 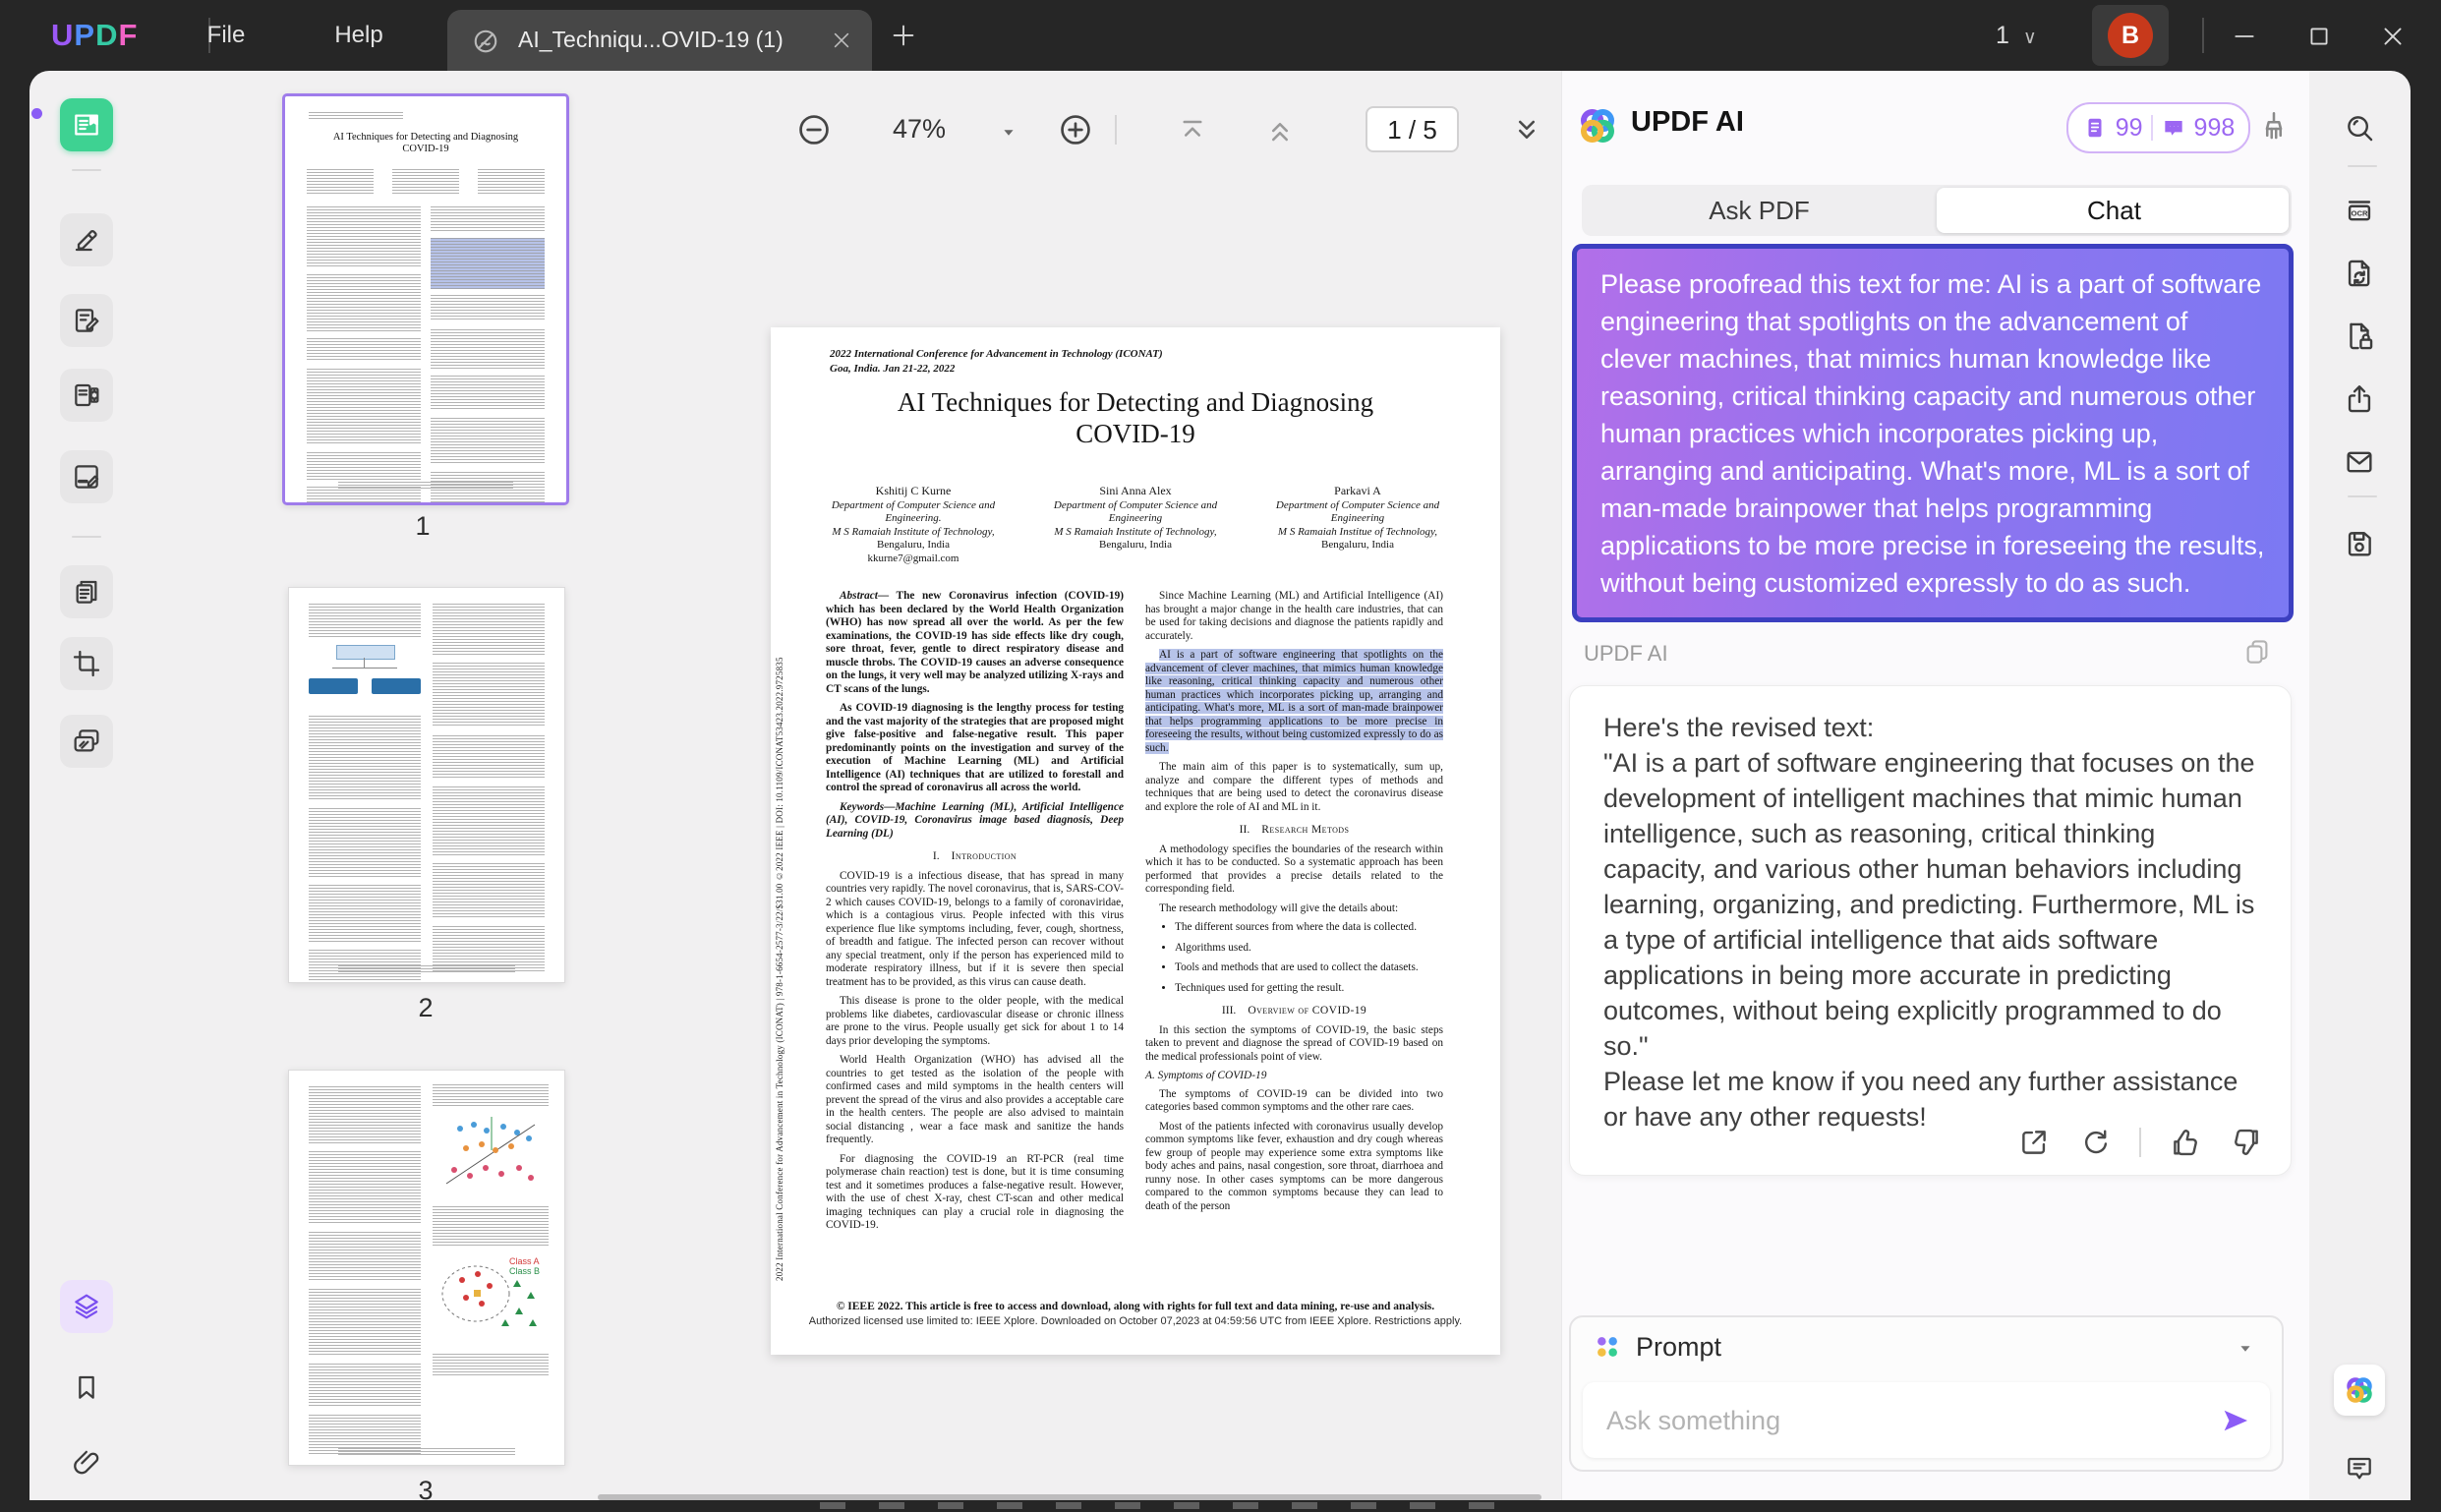 What do you see at coordinates (2245, 1349) in the screenshot?
I see `prompt-caret-icon` at bounding box center [2245, 1349].